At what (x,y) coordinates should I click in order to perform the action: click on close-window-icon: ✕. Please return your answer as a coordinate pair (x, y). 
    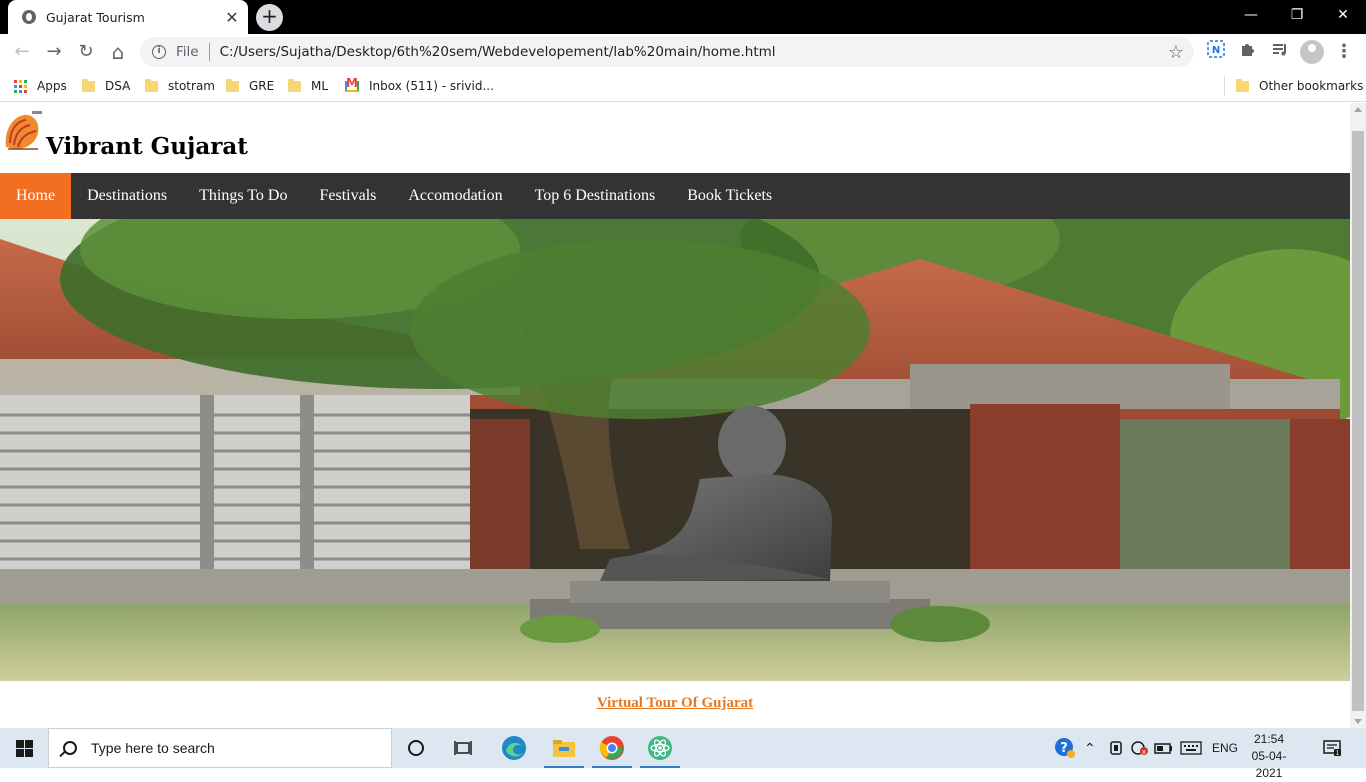
    Looking at the image, I should click on (1343, 15).